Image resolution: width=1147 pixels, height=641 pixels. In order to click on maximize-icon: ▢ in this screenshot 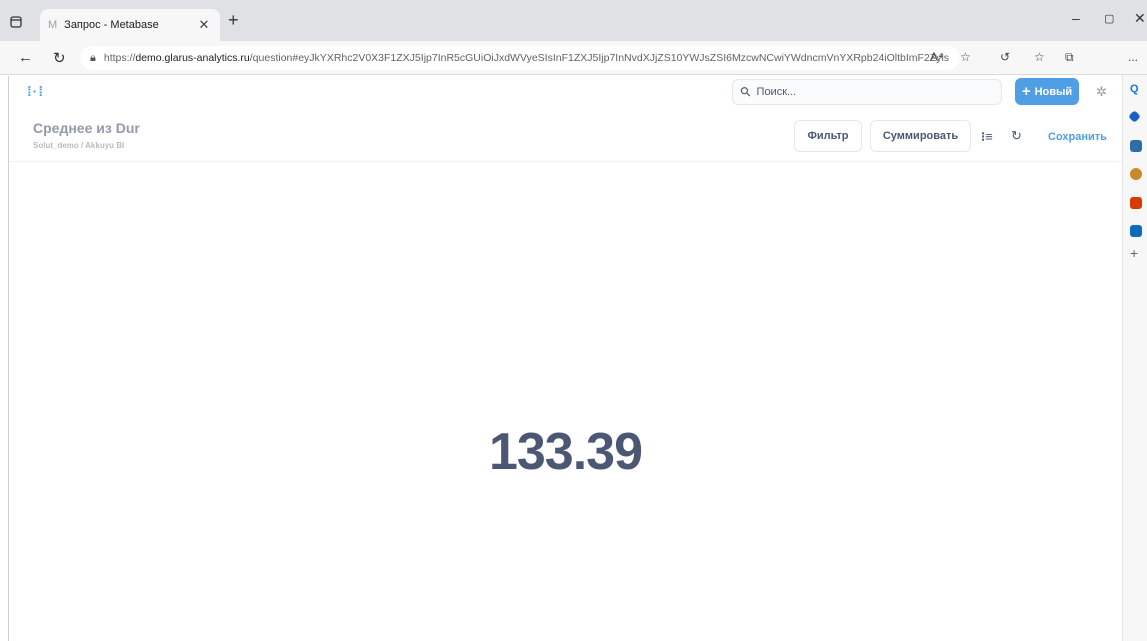, I will do `click(1109, 18)`.